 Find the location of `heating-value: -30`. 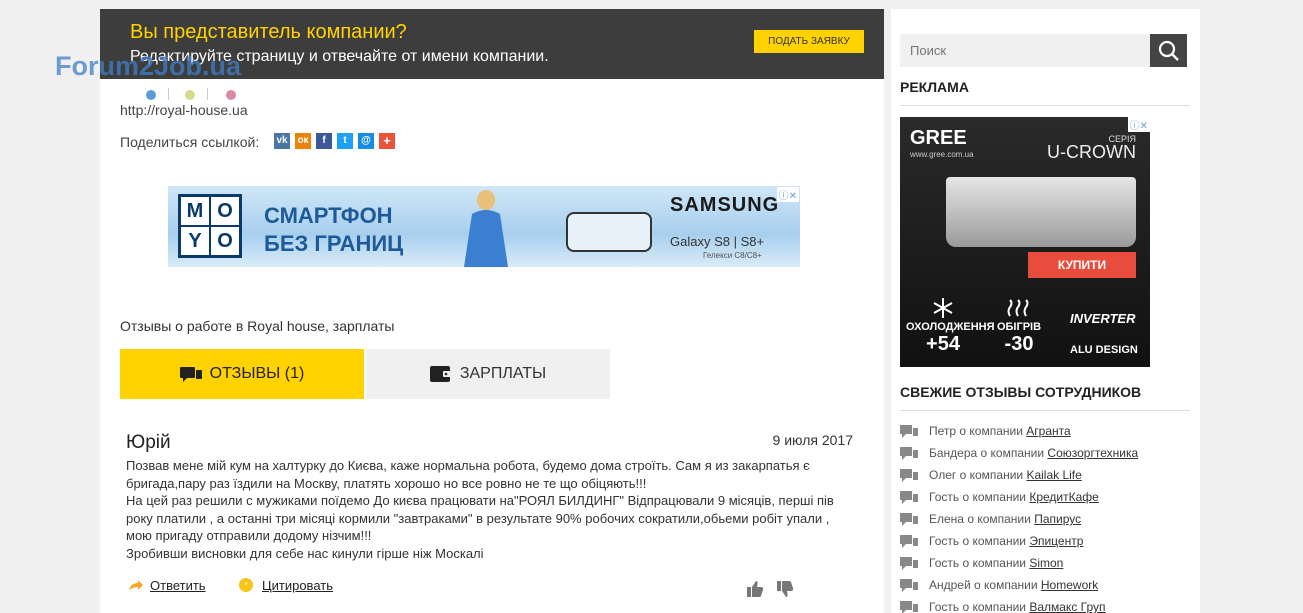

heating-value: -30 is located at coordinates (1019, 344).